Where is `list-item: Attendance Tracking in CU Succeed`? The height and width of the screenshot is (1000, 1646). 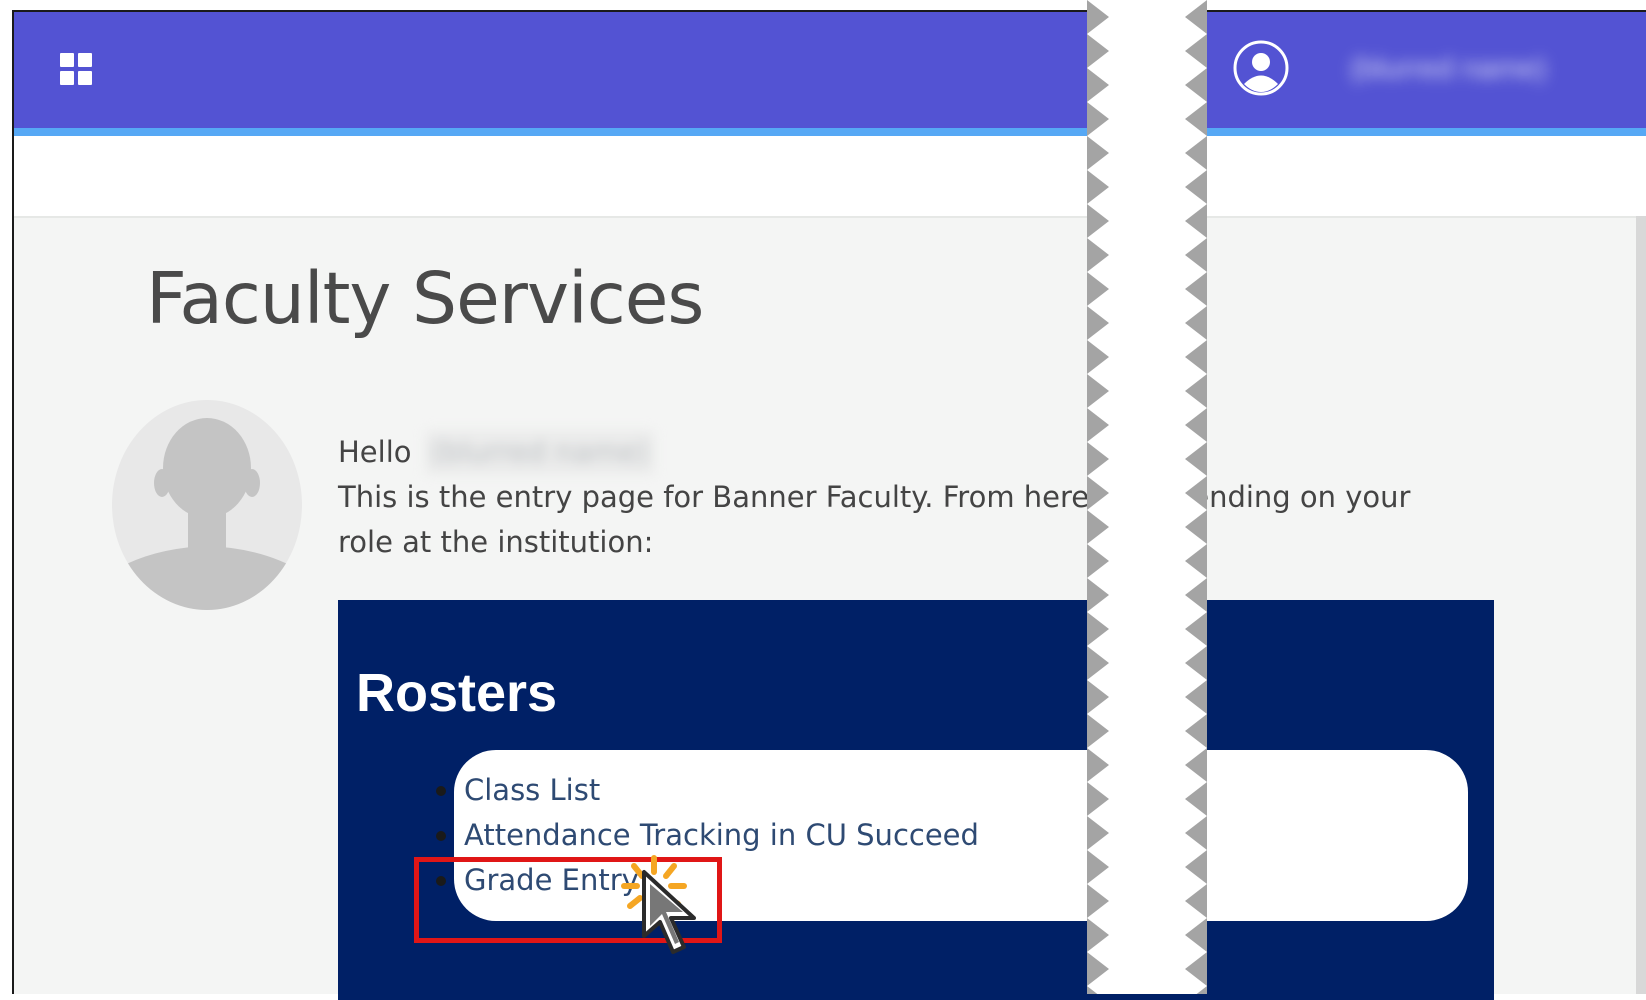
list-item: Attendance Tracking in CU Succeed is located at coordinates (707, 835).